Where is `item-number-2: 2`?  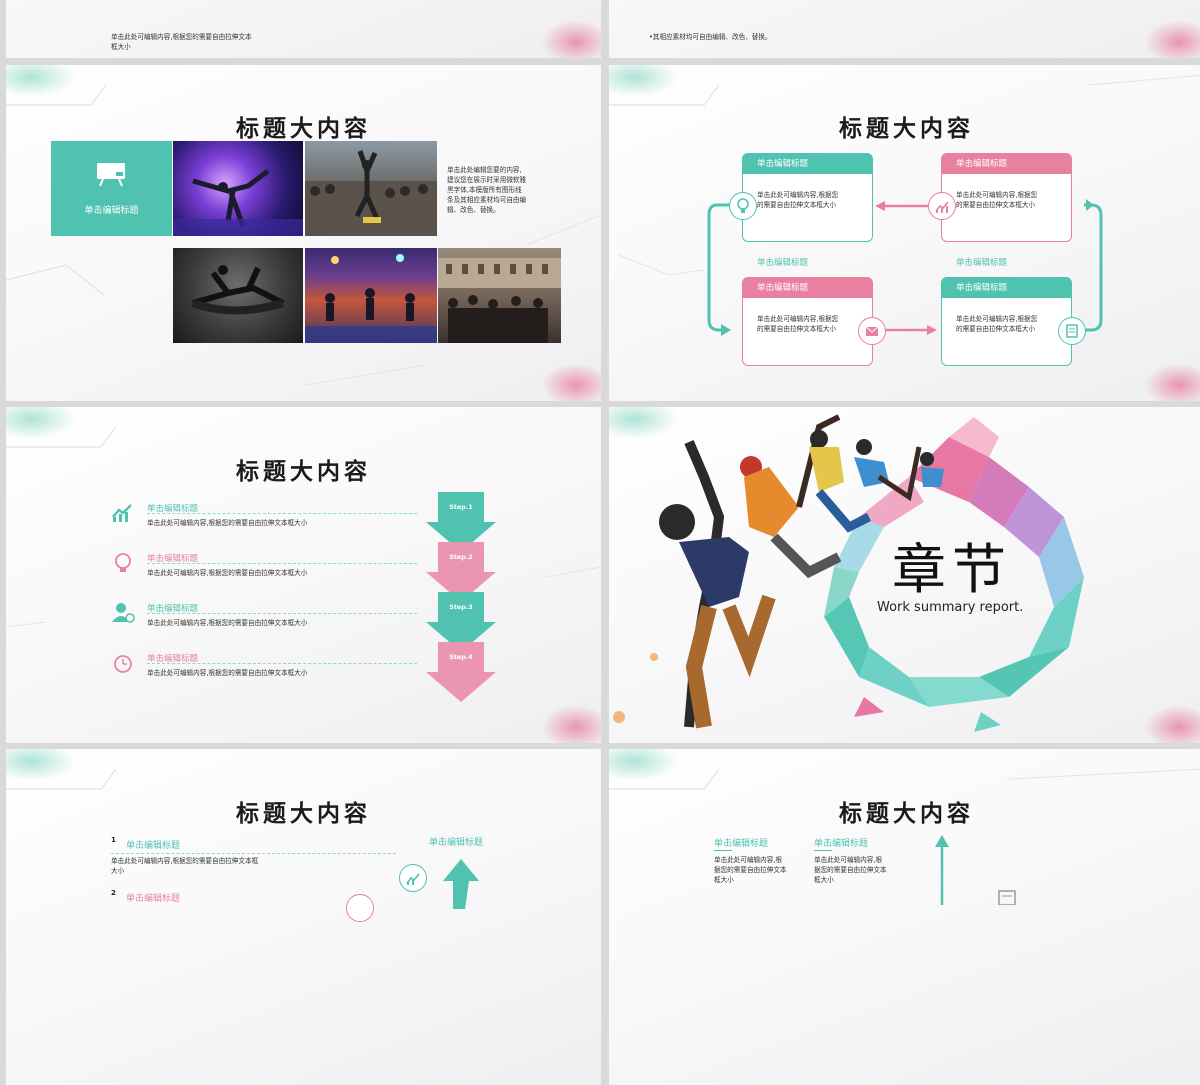
item-number-2: 2 is located at coordinates (113, 893).